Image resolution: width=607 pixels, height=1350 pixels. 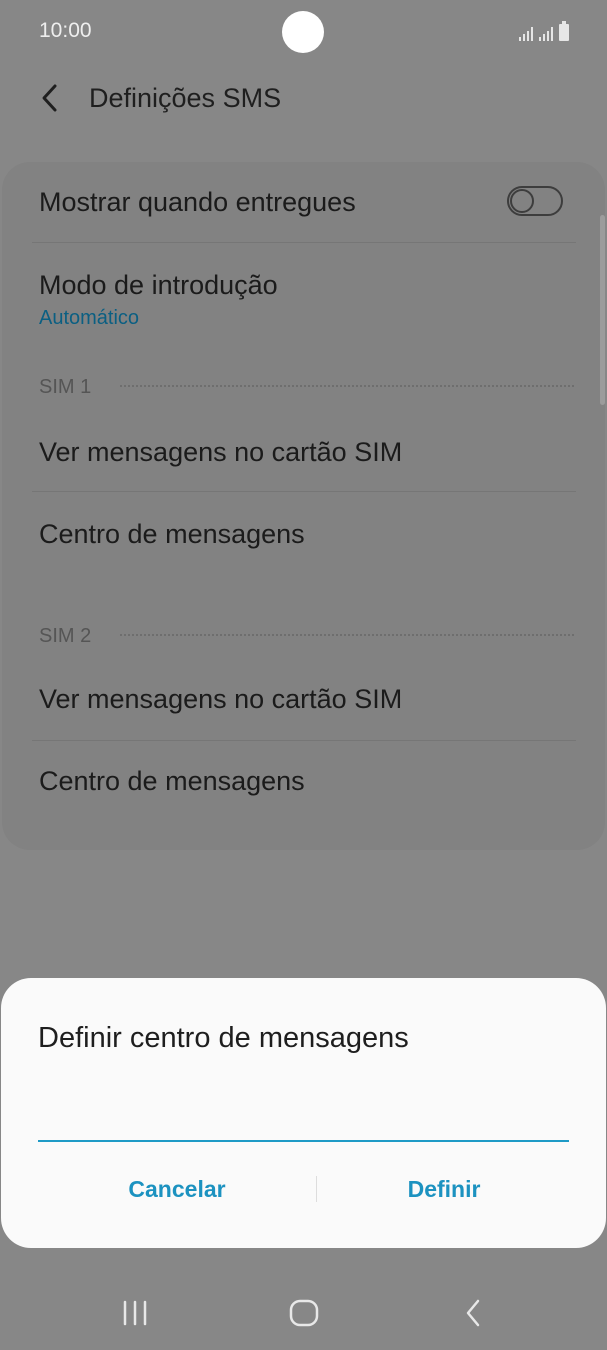 I want to click on delivery-reports-label: Mostrar quando entregues, so click(x=197, y=202).